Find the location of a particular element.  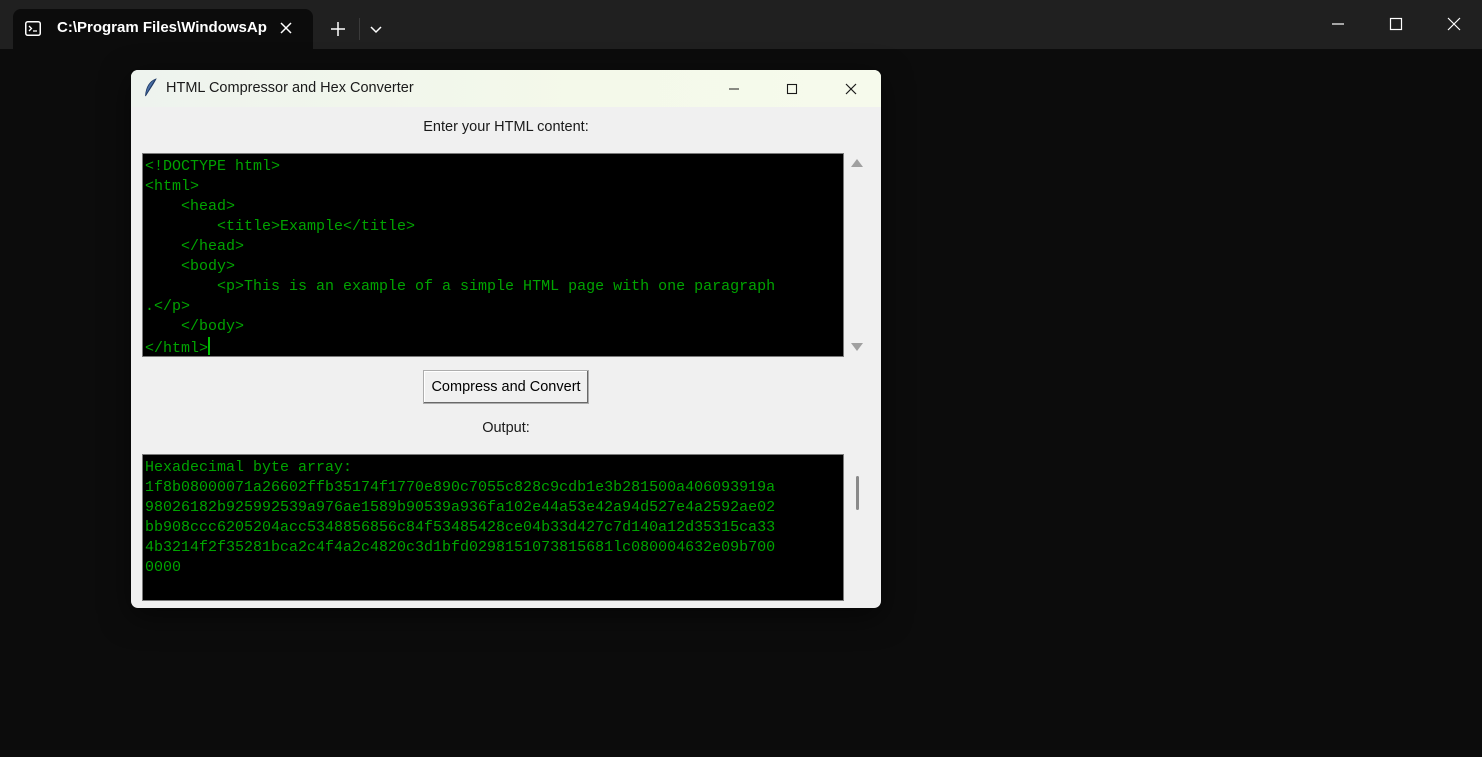

input-line: <head> is located at coordinates (190, 206).